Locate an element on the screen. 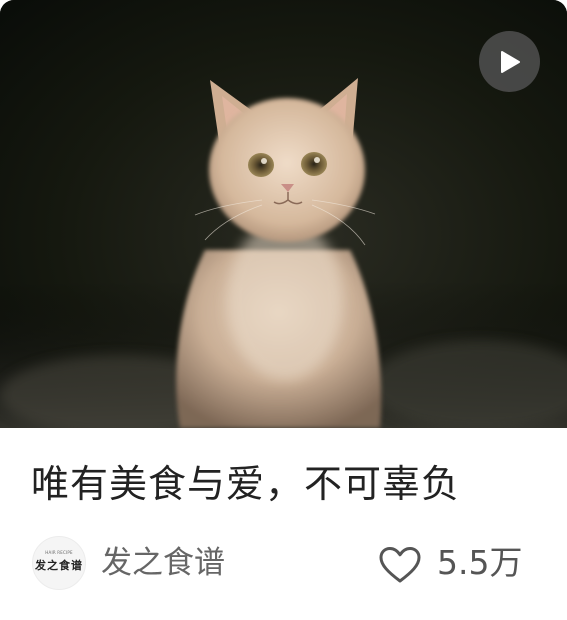 This screenshot has width=567, height=620. author-avatar: HAIR RECIPE 发之食谱 is located at coordinates (59, 563).